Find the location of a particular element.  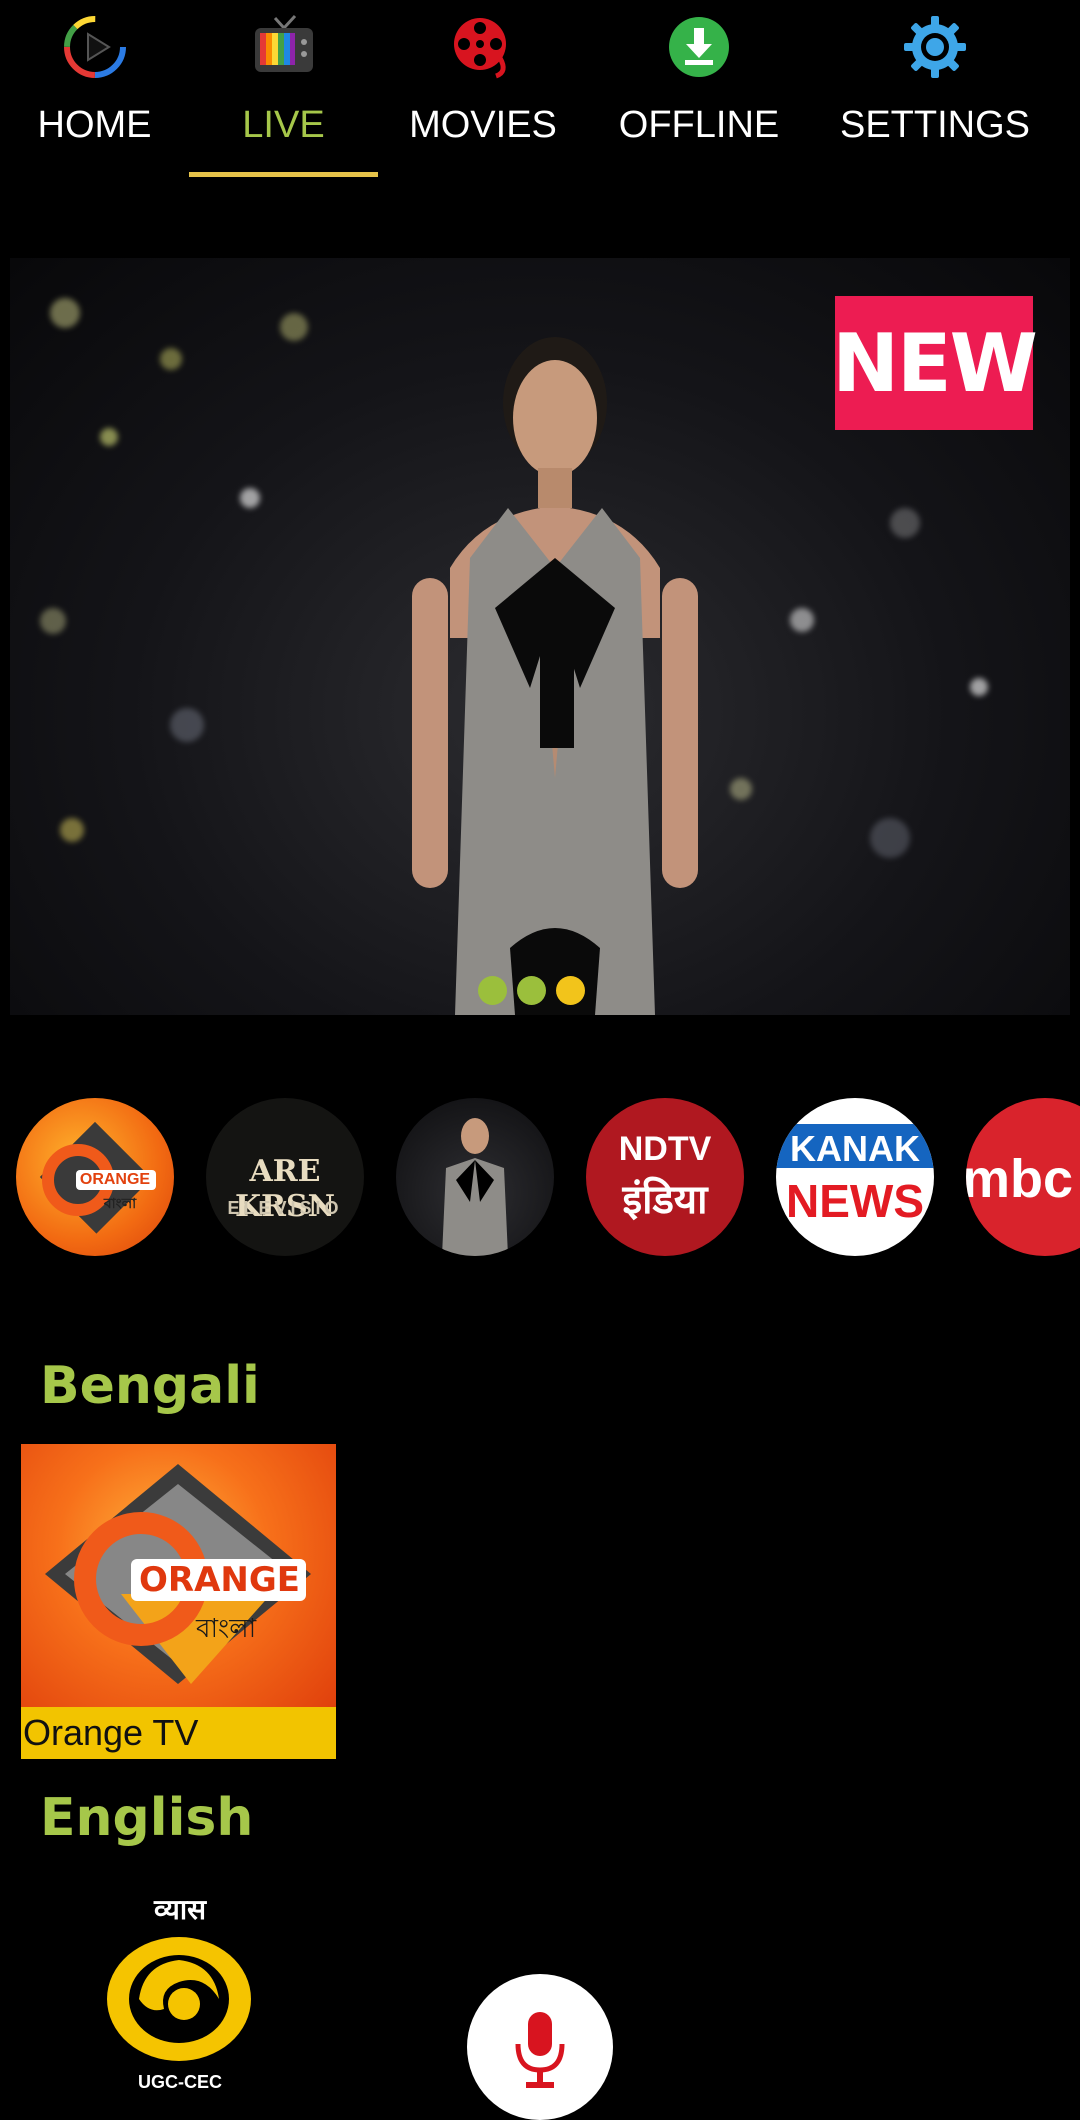

channel-tile-vyas: व्यास UGC-CEC is located at coordinates (180, 1991).